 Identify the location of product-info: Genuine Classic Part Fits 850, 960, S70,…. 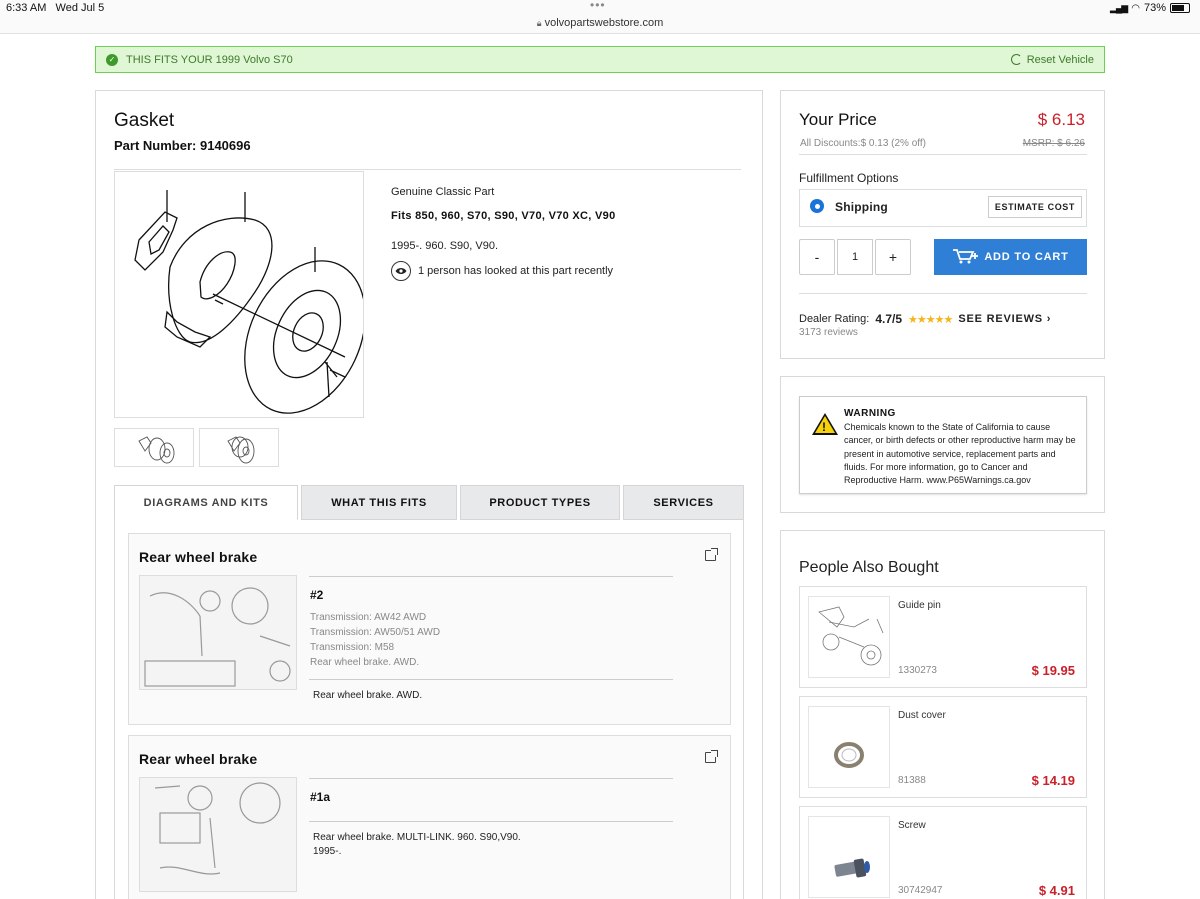
(566, 233).